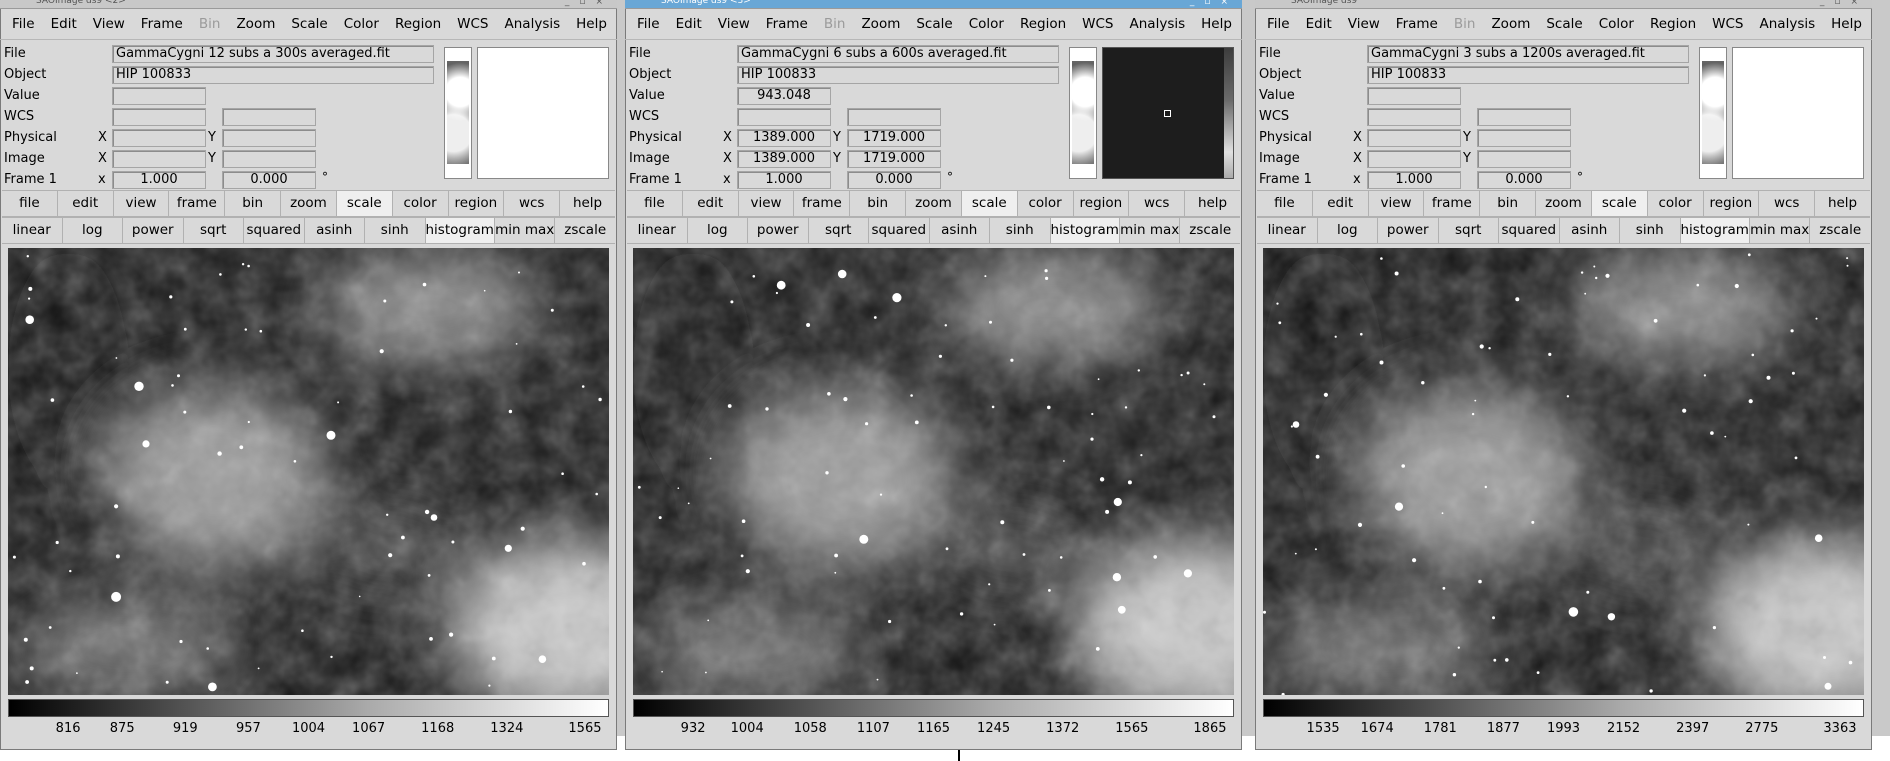 This screenshot has height=761, width=1890. Describe the element at coordinates (766, 203) in the screenshot. I see `view-button: view` at that location.